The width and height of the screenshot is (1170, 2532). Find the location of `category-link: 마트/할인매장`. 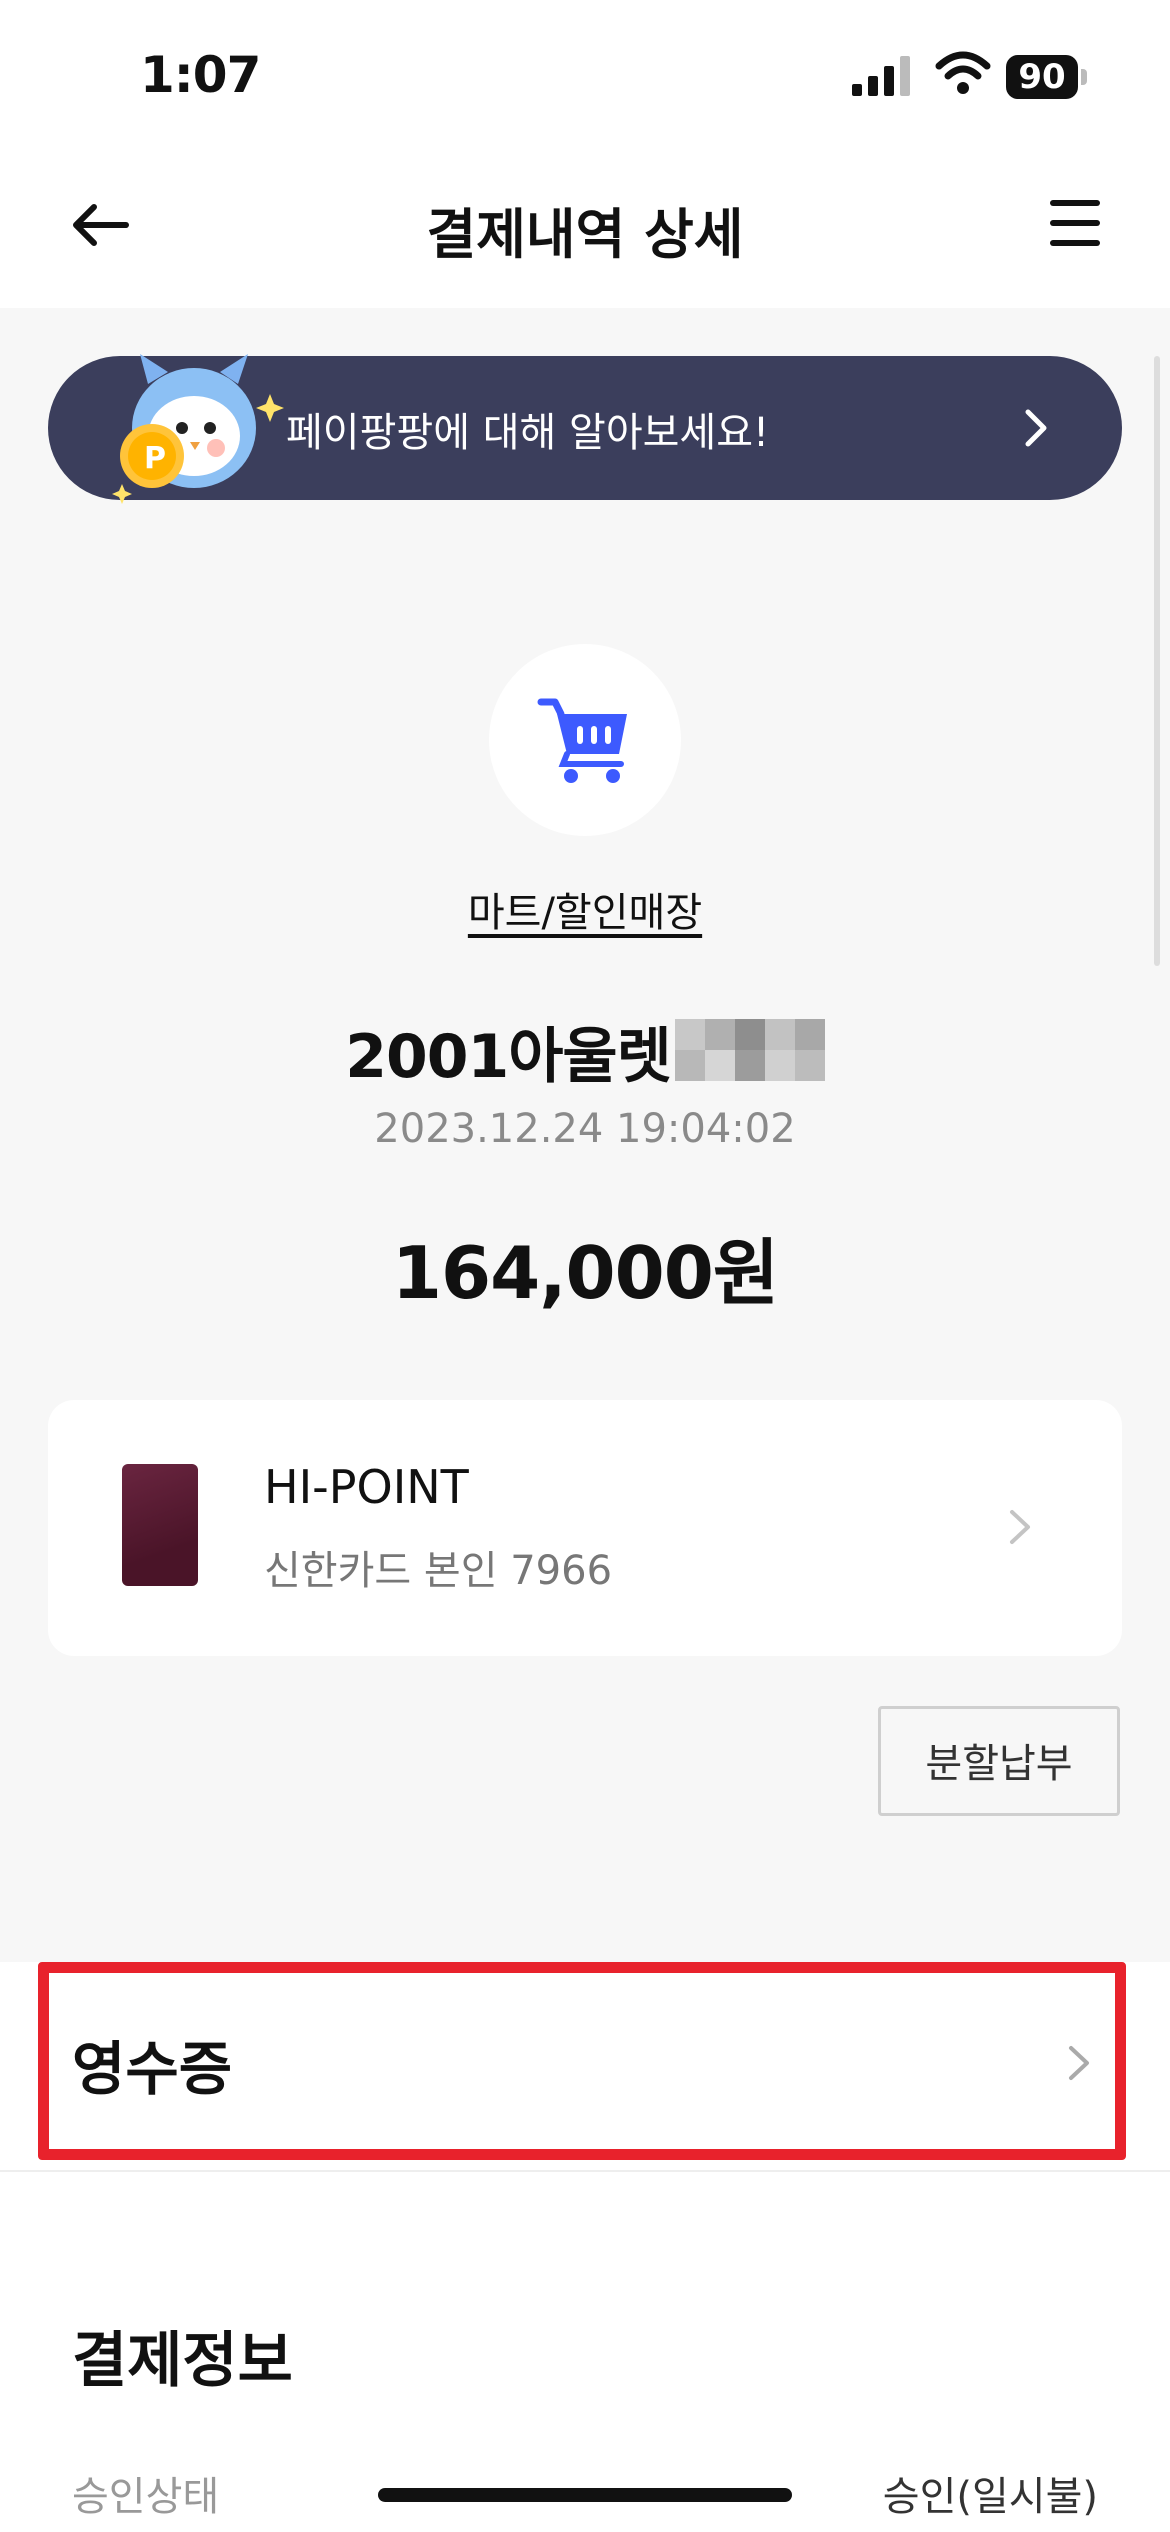

category-link: 마트/할인매장 is located at coordinates (585, 909).